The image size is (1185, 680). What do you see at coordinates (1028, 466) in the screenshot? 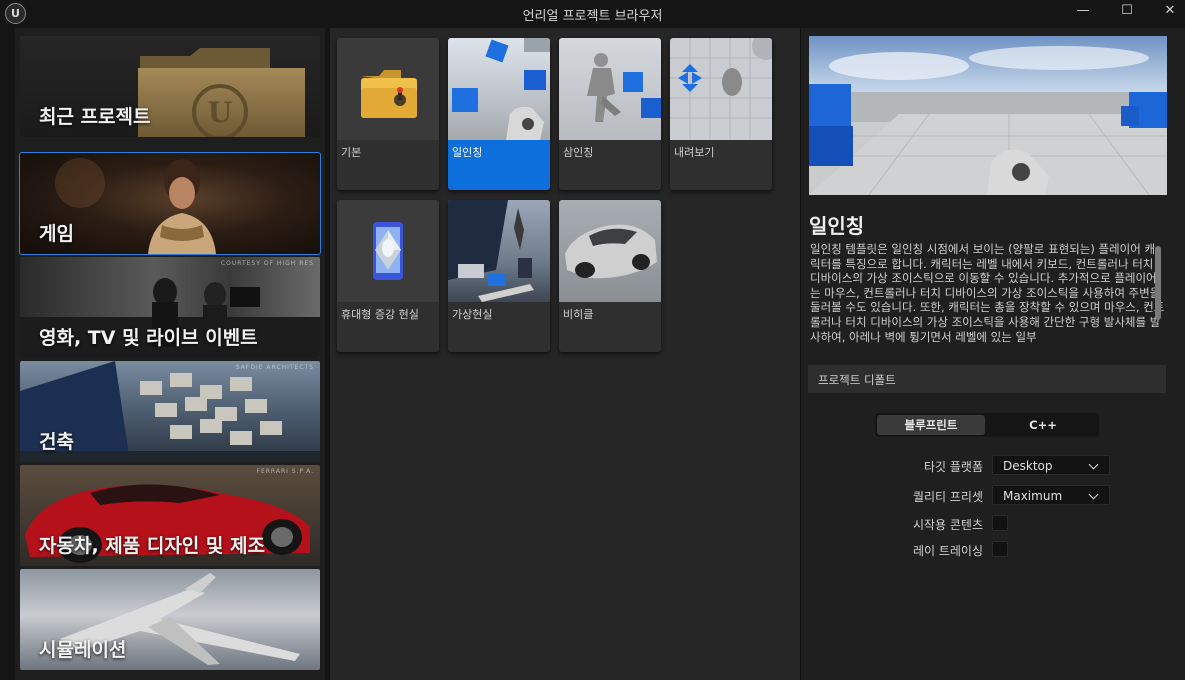
I see `target-platform-value: Desktop` at bounding box center [1028, 466].